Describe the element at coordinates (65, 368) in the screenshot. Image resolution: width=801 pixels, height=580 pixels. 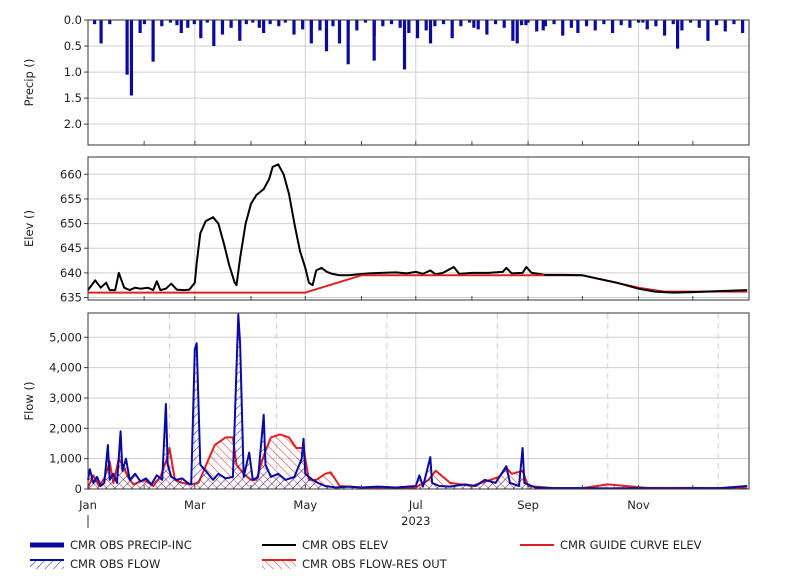
I see `y-tick-label: 4,000` at that location.